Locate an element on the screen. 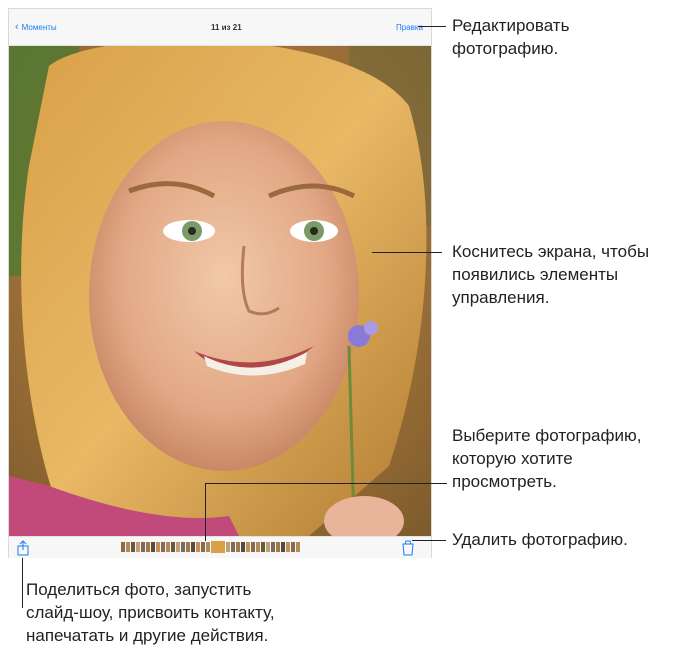  callout-delete-line: Удалить фотографию. is located at coordinates (540, 539).